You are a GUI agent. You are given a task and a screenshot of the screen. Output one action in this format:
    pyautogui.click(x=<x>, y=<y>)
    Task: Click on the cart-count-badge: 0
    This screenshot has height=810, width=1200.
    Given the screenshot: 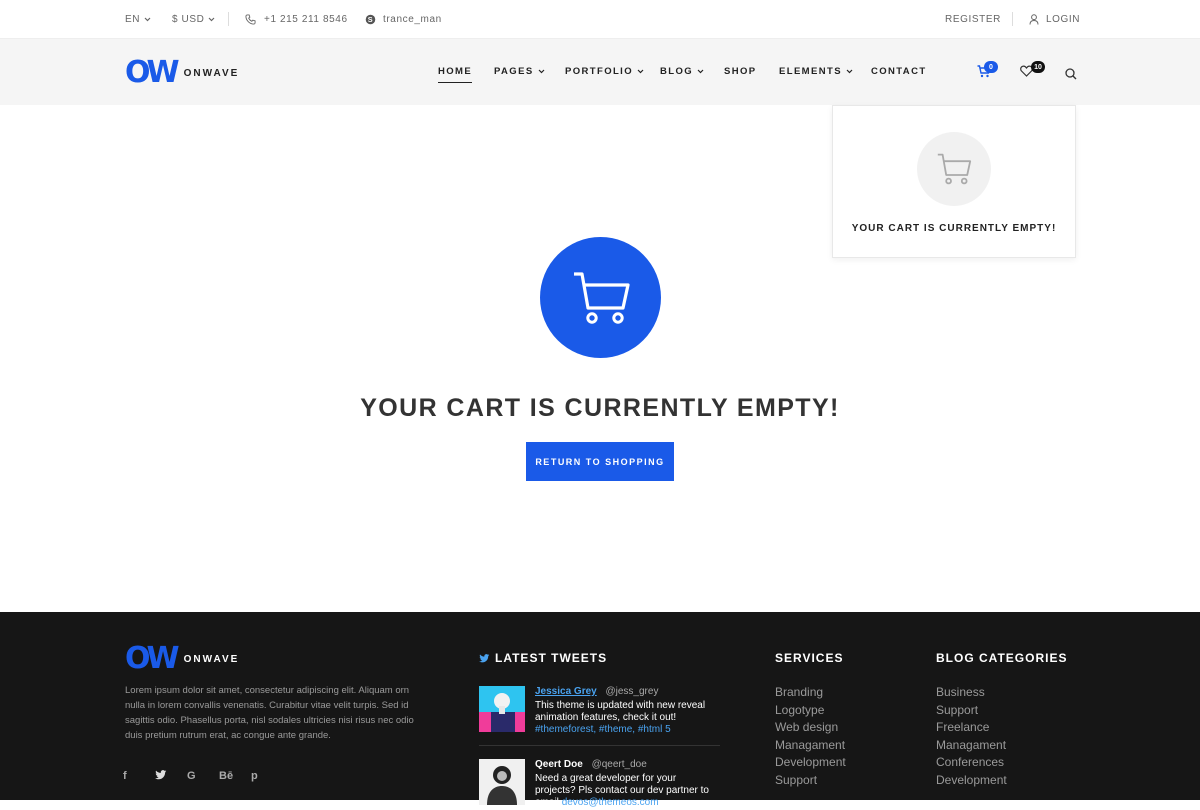 What is the action you would take?
    pyautogui.click(x=991, y=67)
    